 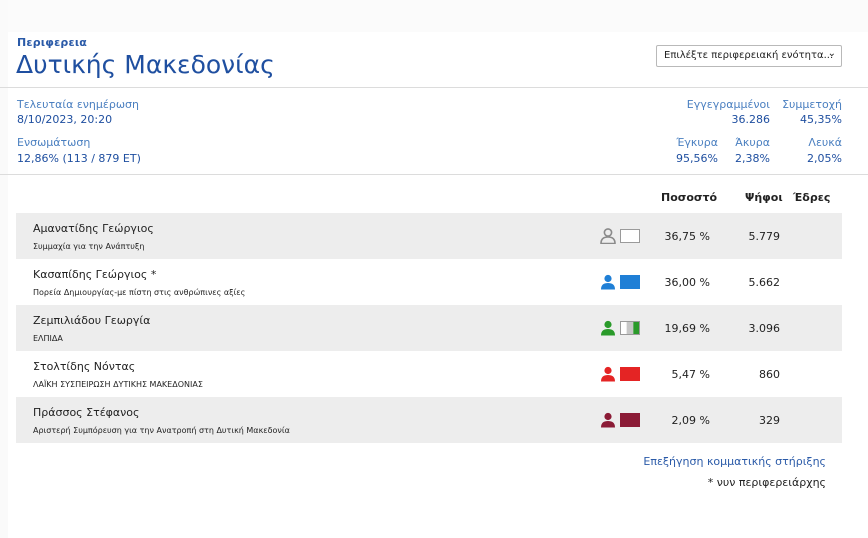 What do you see at coordinates (812, 197) in the screenshot?
I see `column-header-seats: Έδρες` at bounding box center [812, 197].